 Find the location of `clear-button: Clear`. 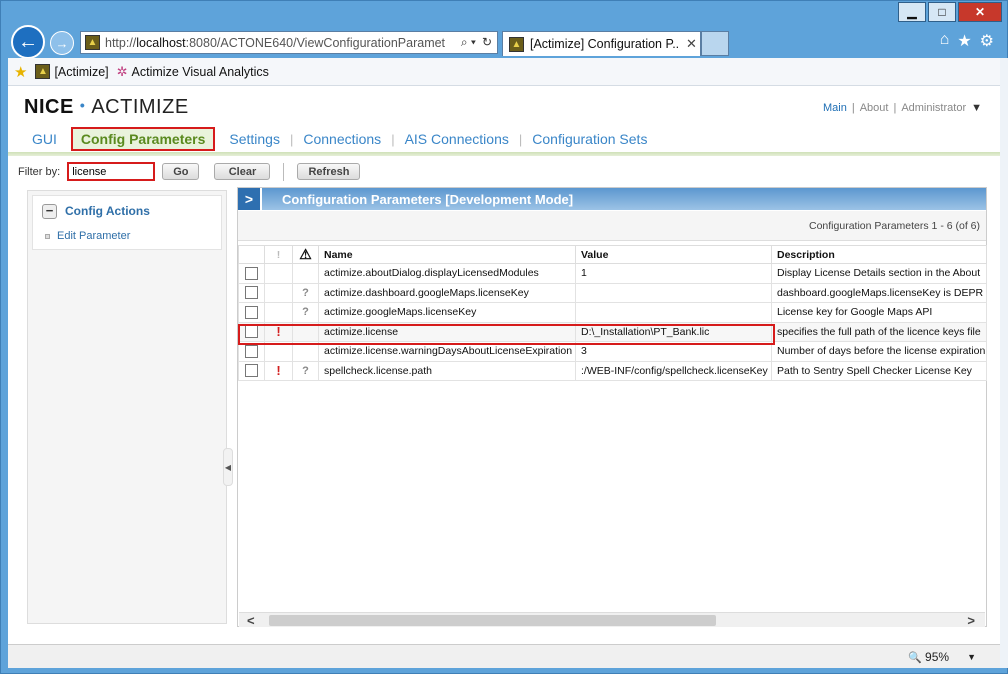

clear-button: Clear is located at coordinates (242, 171).